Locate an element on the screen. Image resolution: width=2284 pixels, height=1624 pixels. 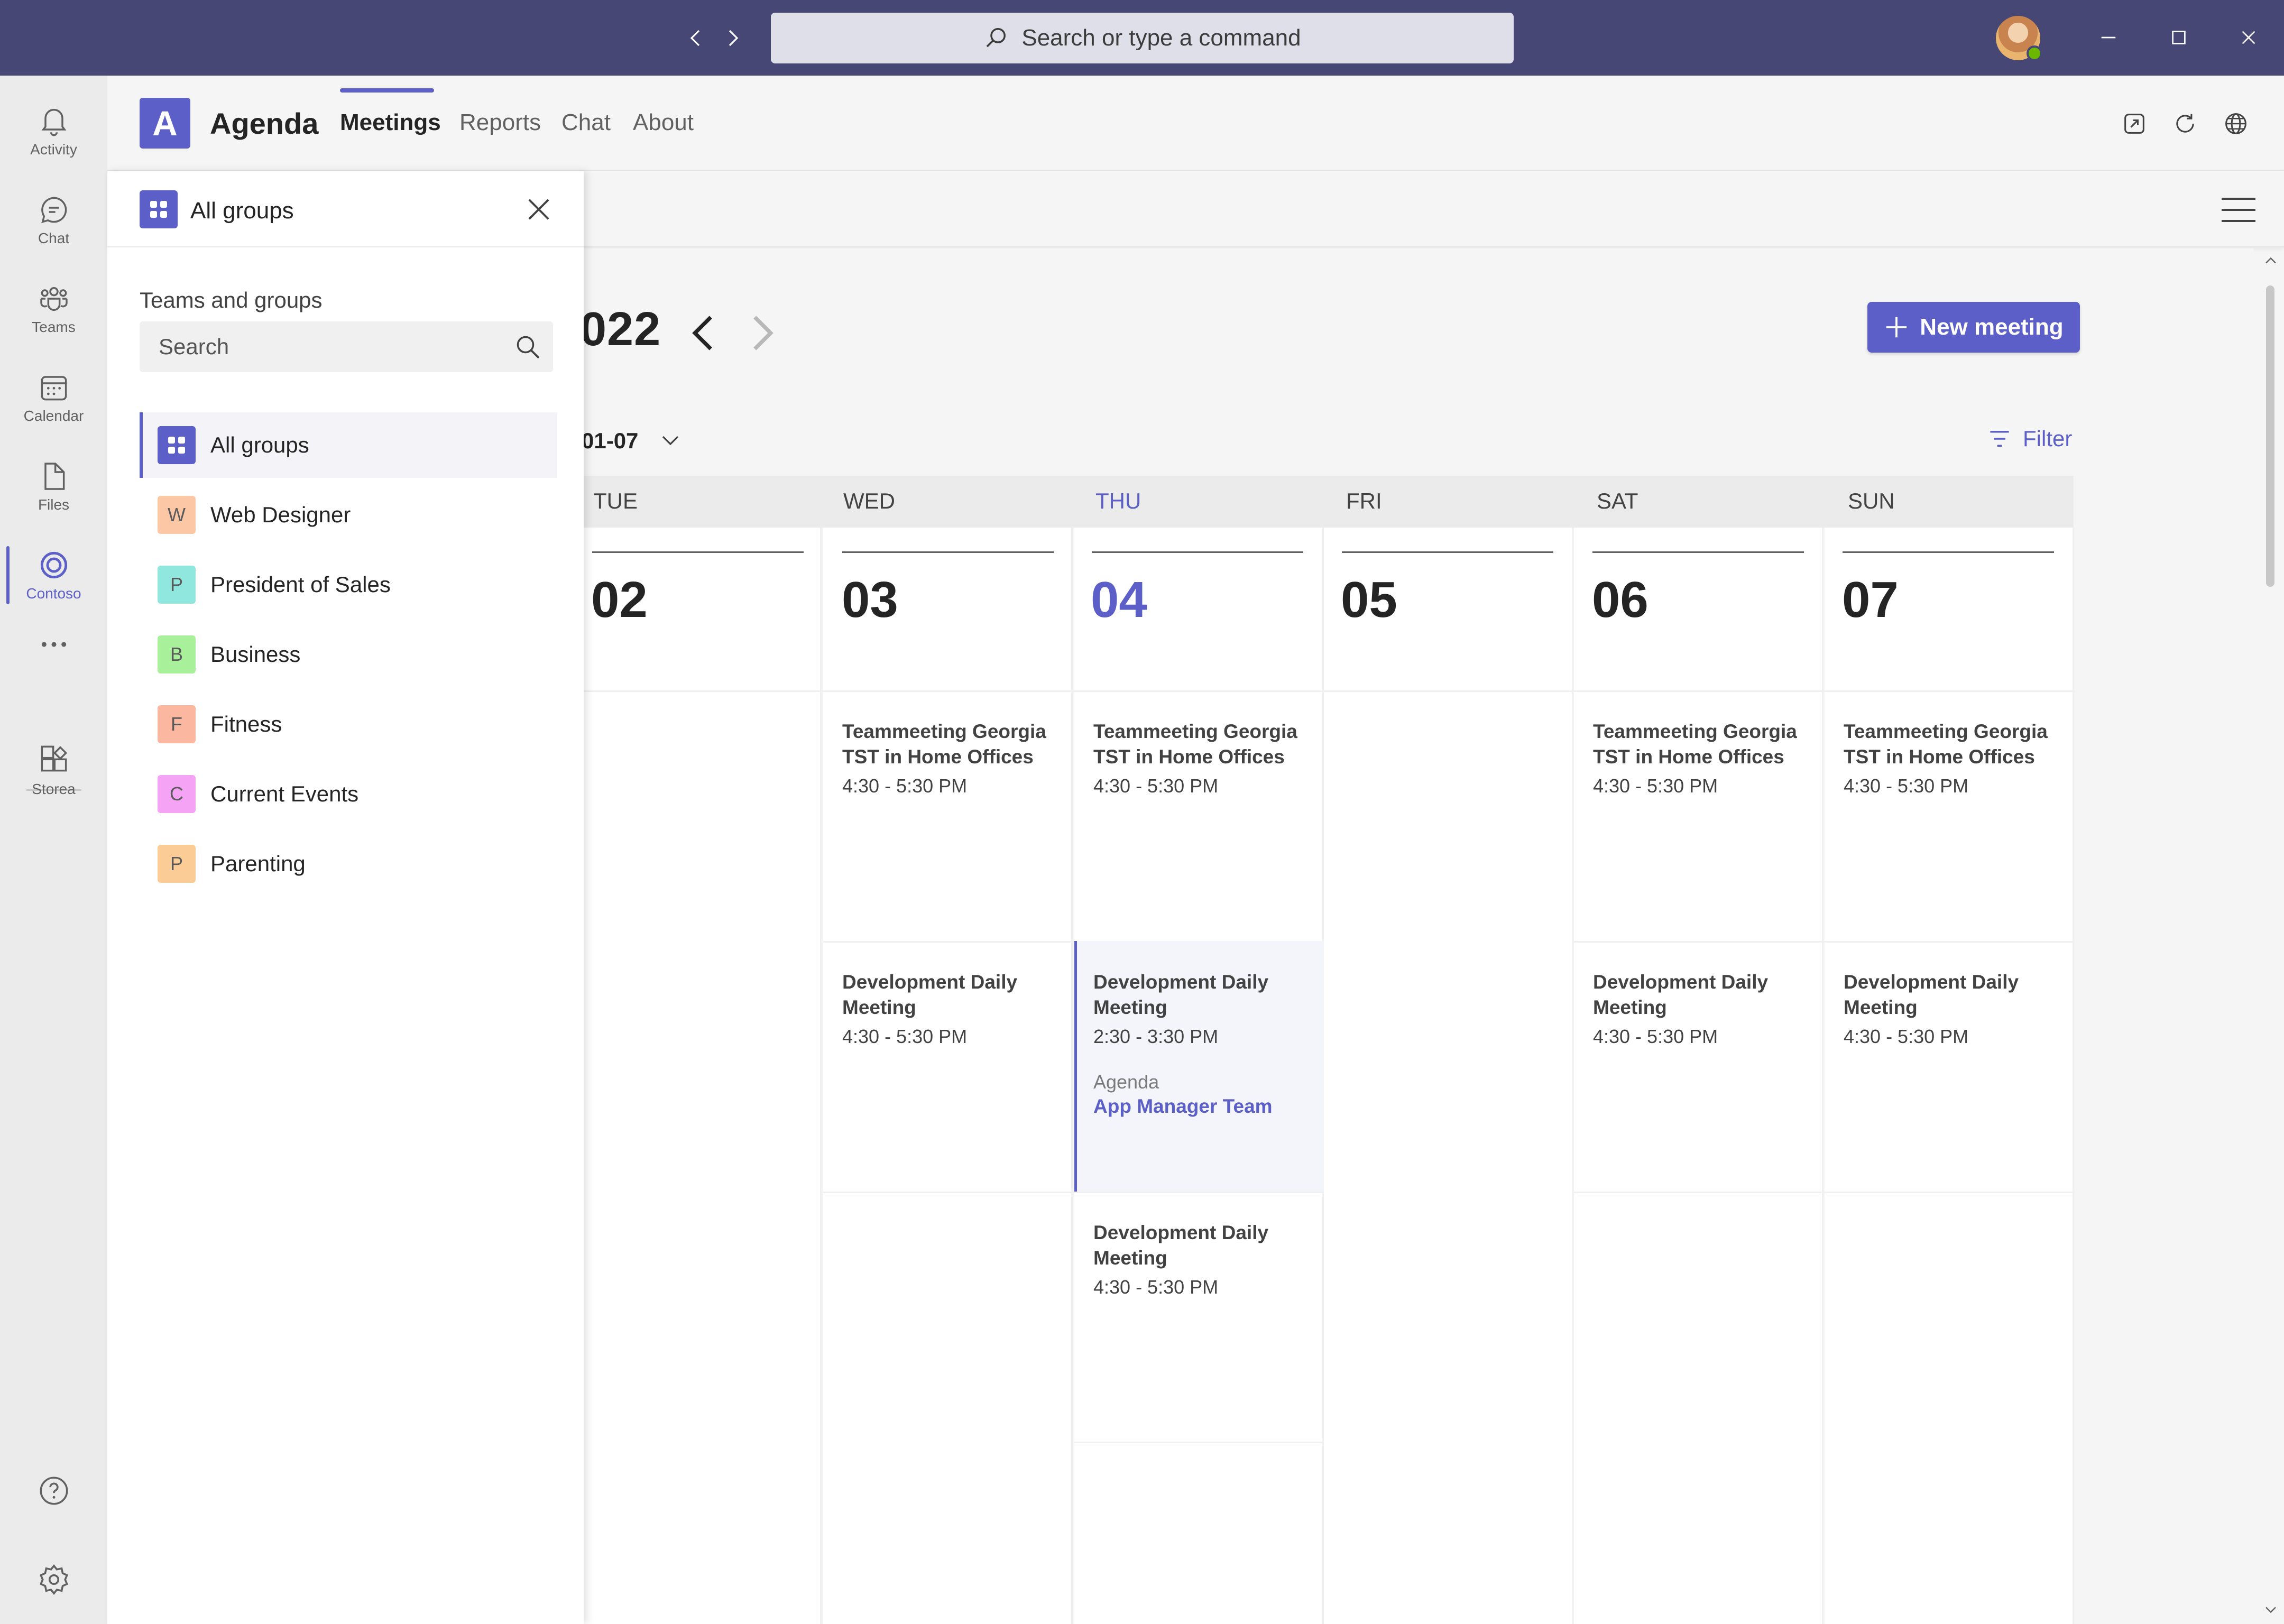
user-avatar is located at coordinates (2019, 39).